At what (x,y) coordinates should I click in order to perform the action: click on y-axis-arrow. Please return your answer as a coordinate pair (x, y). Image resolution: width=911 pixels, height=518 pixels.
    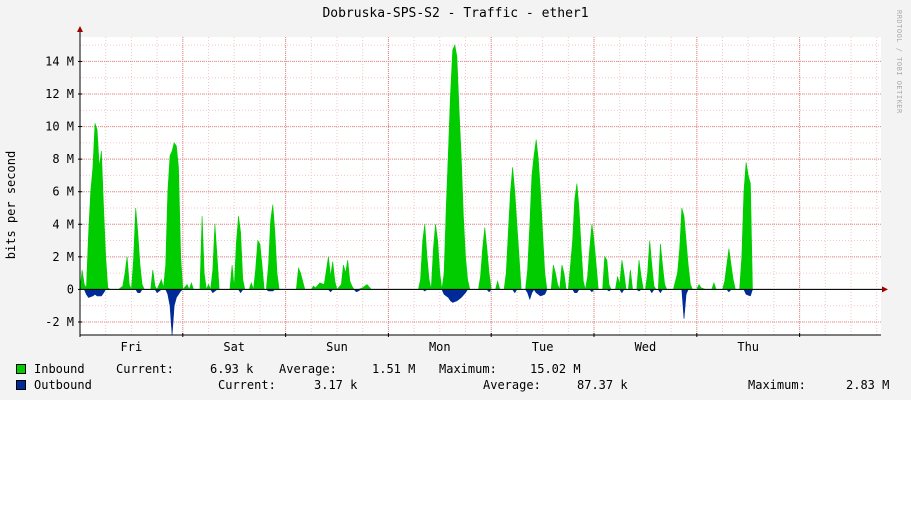
    Looking at the image, I should click on (80, 29).